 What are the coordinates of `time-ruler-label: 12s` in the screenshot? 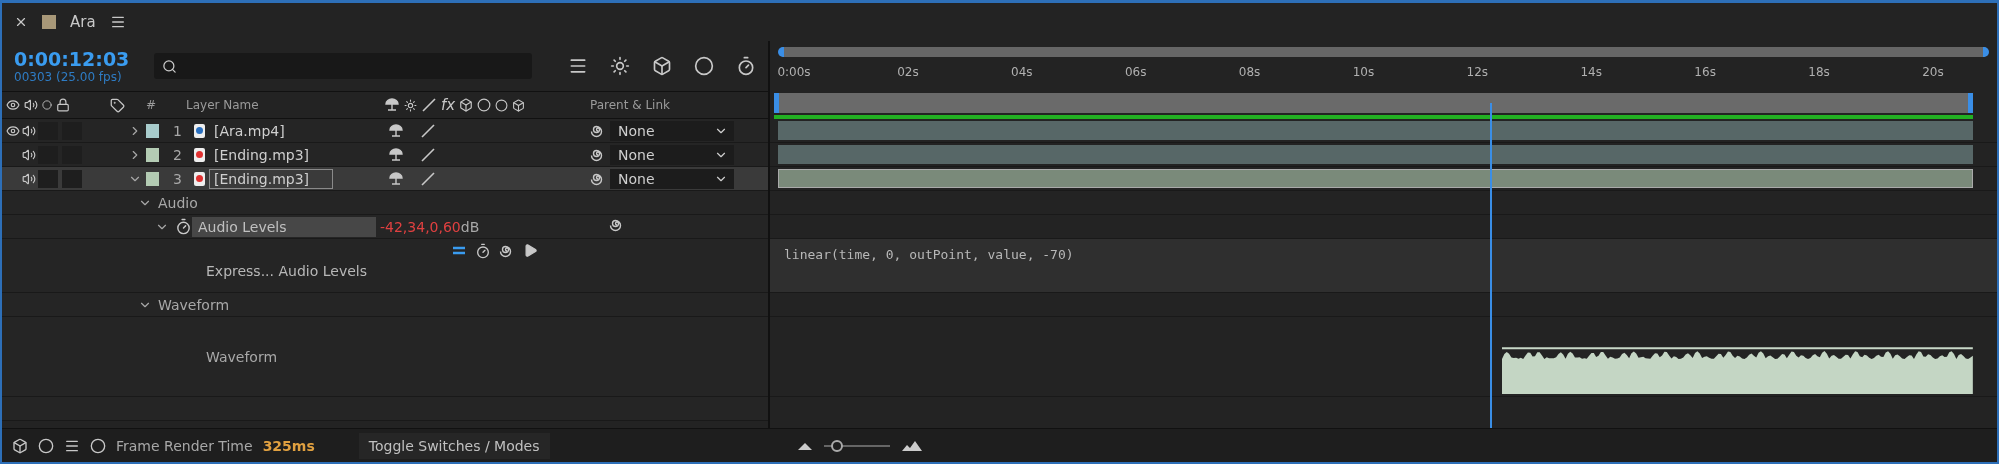 It's located at (1477, 73).